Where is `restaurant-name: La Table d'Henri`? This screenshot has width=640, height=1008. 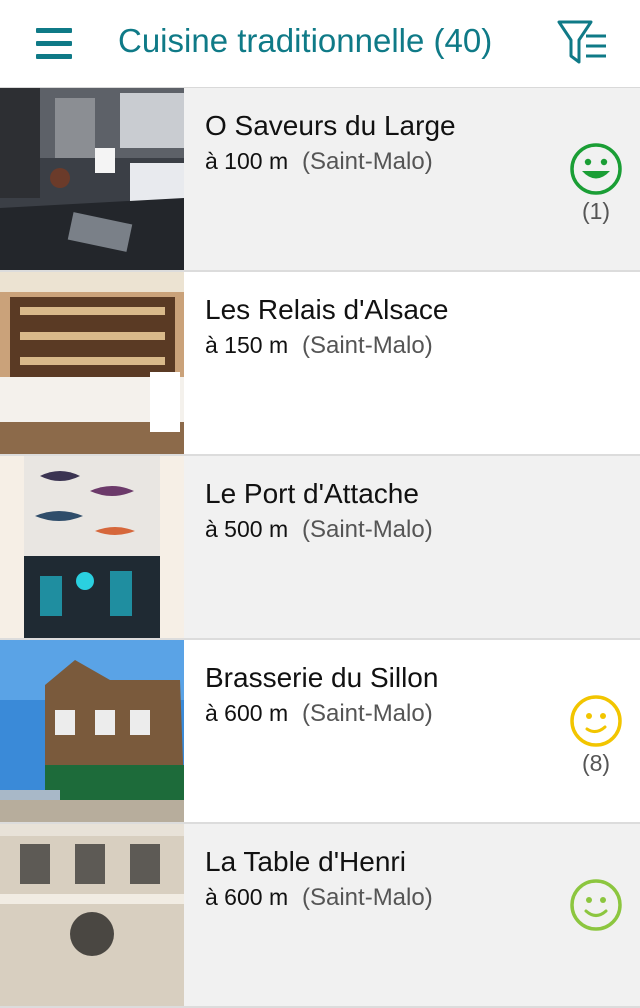 restaurant-name: La Table d'Henri is located at coordinates (305, 861).